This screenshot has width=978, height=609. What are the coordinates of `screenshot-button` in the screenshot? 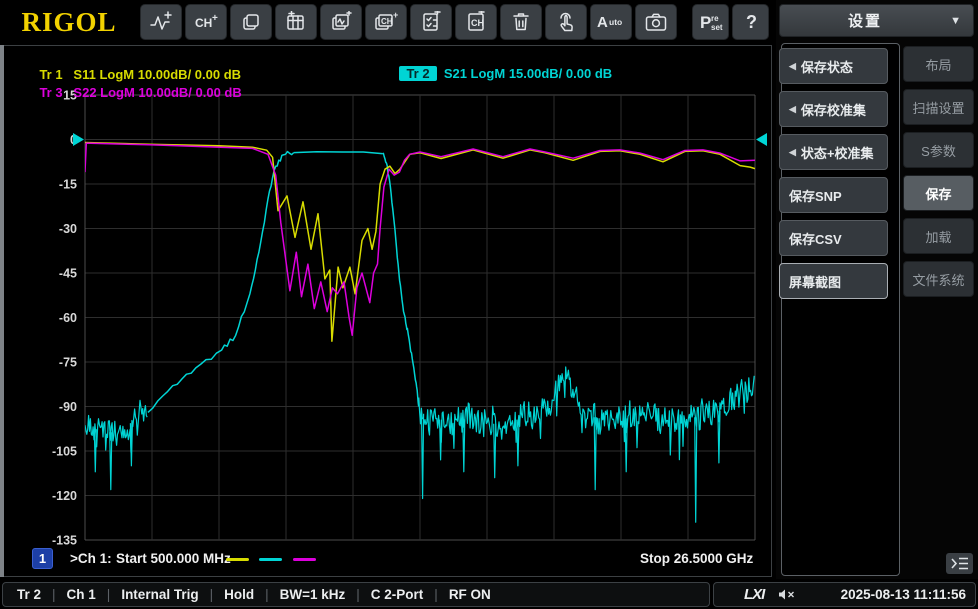 It's located at (656, 22).